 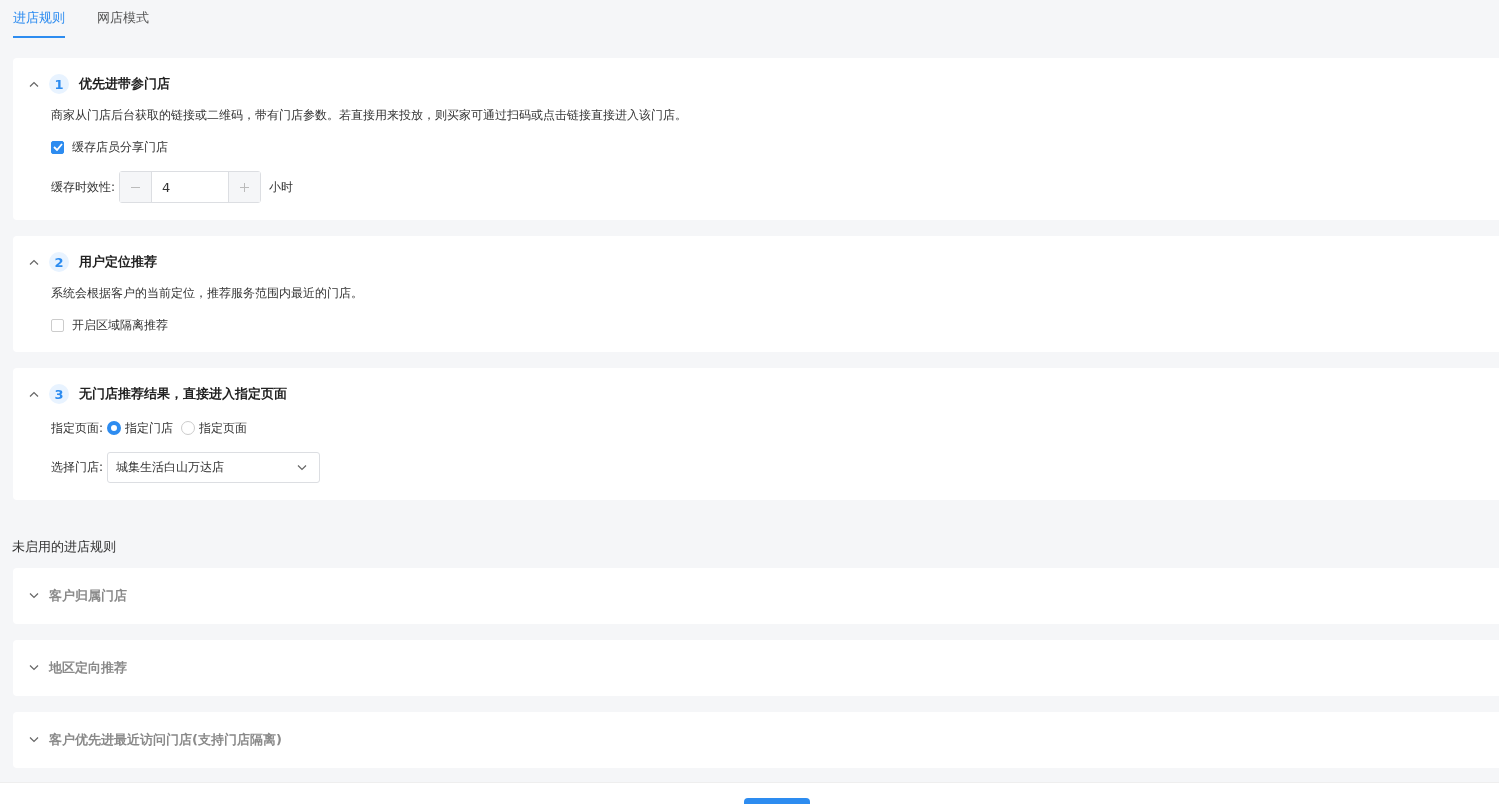 What do you see at coordinates (123, 19) in the screenshot?
I see `tab: 网店模式` at bounding box center [123, 19].